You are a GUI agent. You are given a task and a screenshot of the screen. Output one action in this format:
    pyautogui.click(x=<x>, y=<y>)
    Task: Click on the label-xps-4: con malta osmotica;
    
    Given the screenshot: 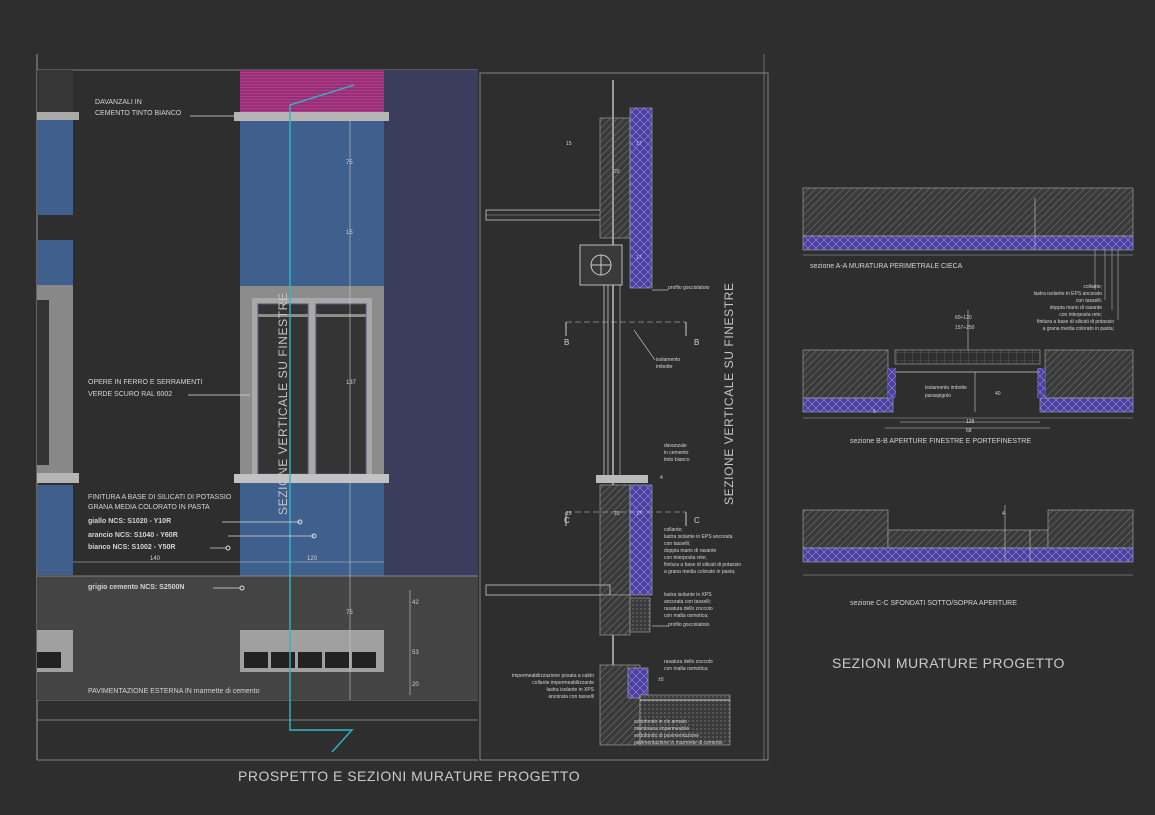 What is the action you would take?
    pyautogui.click(x=686, y=616)
    